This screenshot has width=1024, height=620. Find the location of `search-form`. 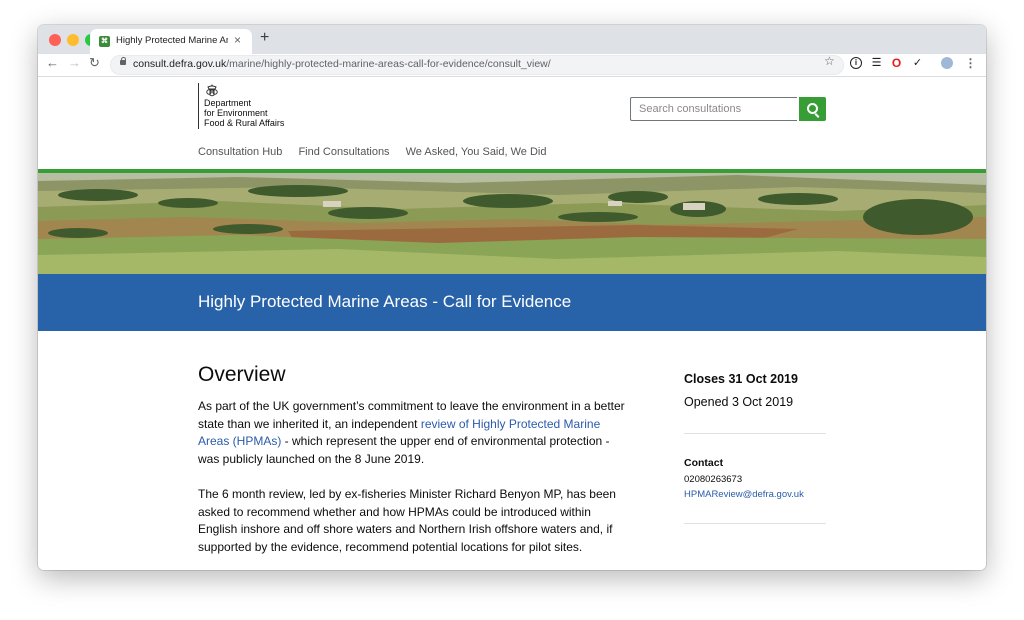

search-form is located at coordinates (728, 109).